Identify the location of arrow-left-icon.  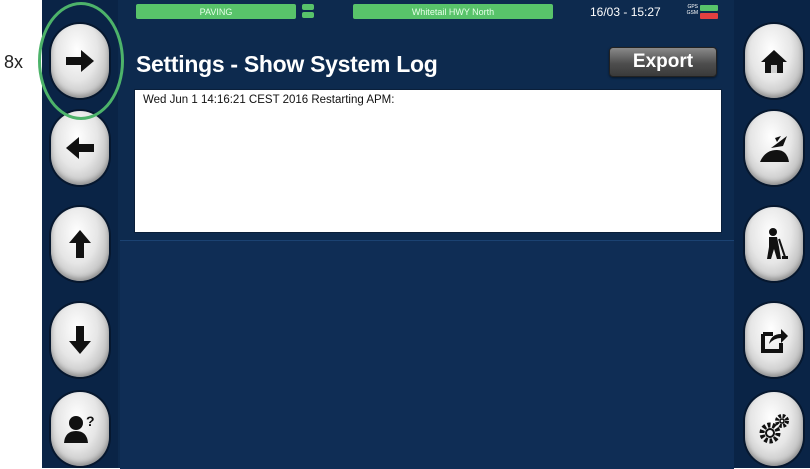
(80, 148).